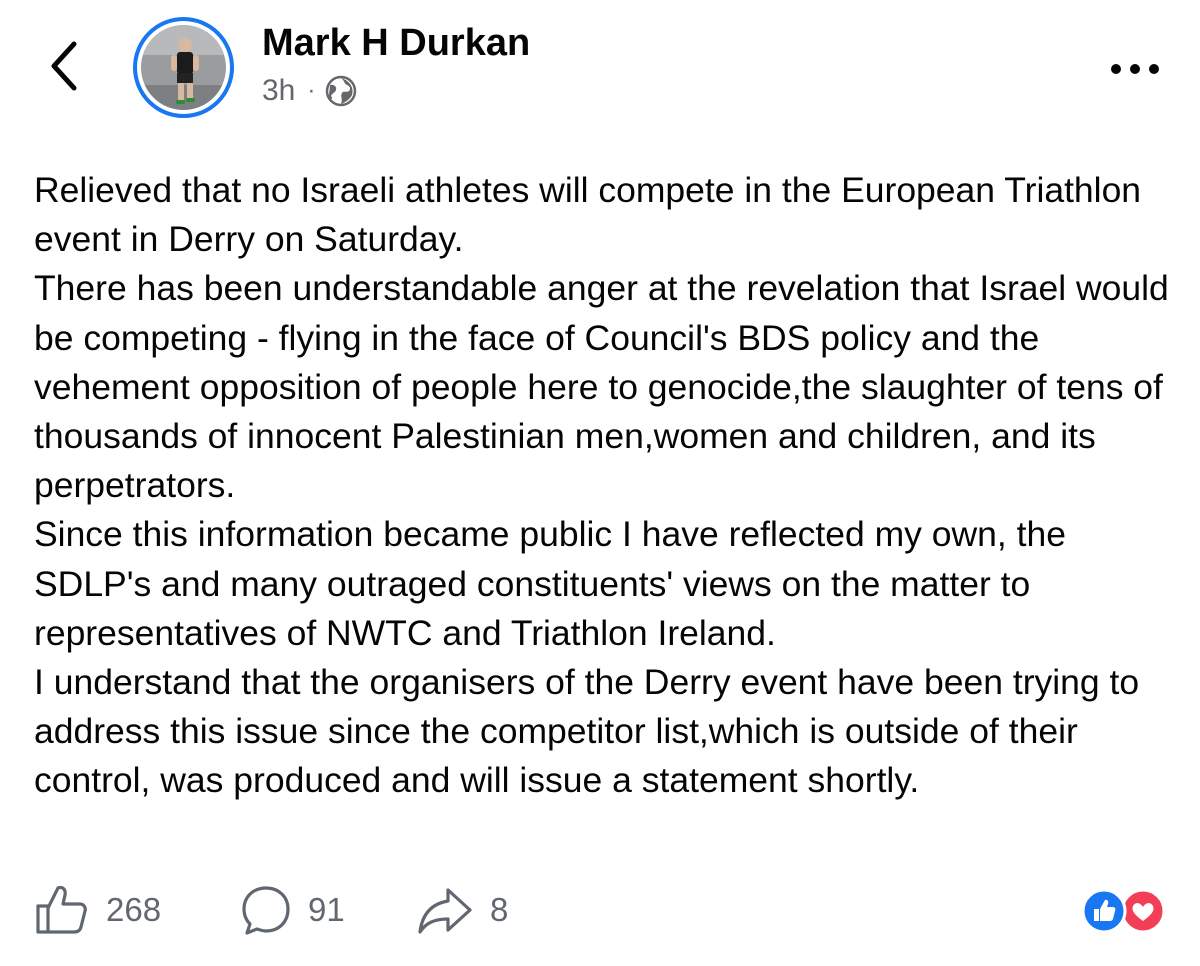 Image resolution: width=1200 pixels, height=966 pixels. I want to click on avatar, so click(183, 67).